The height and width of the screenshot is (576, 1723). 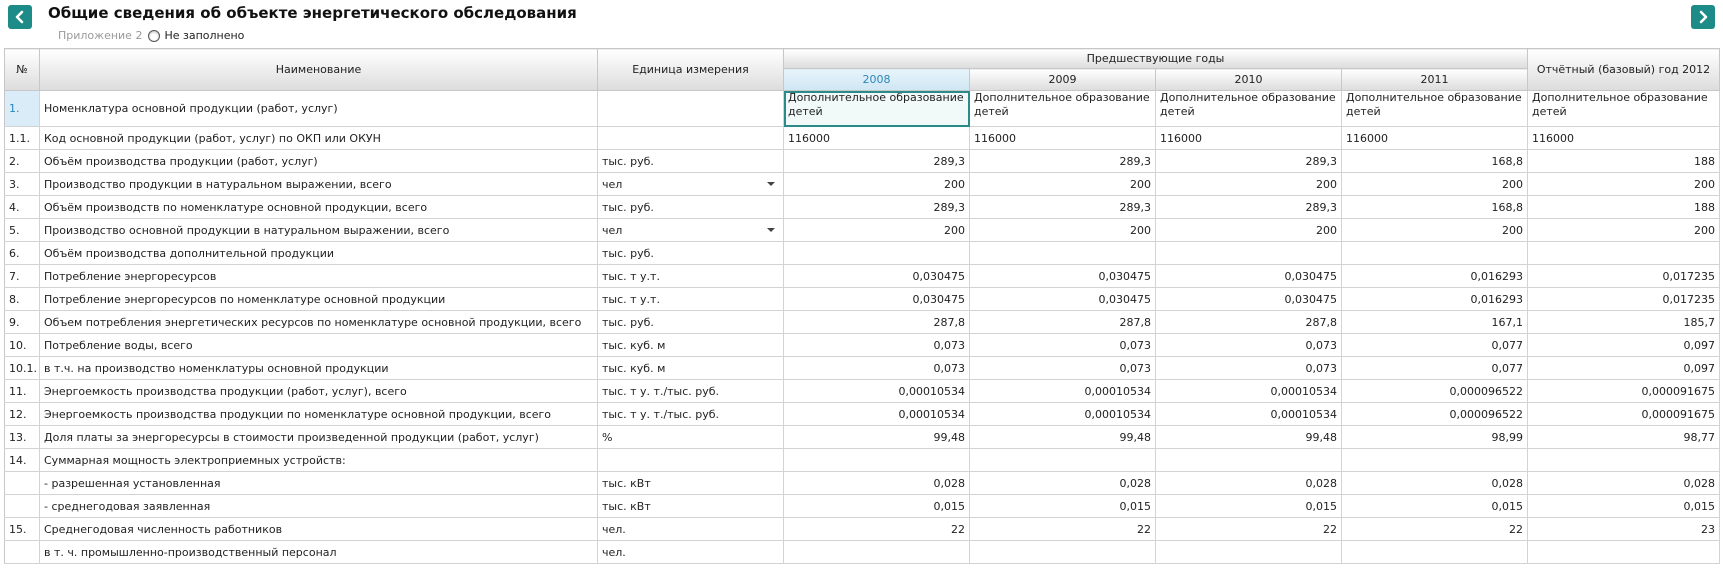 I want to click on value-cell: 98,99, so click(x=1434, y=437).